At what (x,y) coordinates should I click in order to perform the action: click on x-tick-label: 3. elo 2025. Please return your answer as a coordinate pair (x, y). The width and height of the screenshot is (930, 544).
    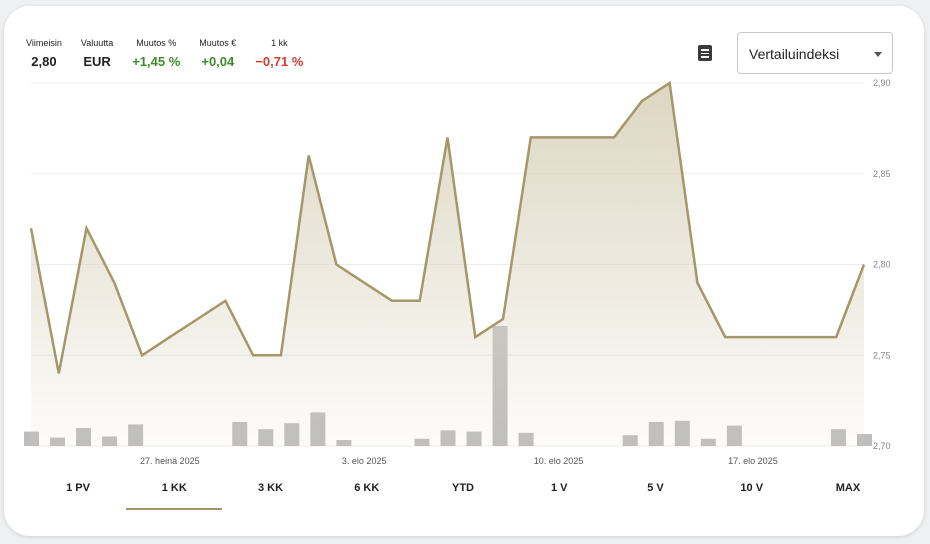
    Looking at the image, I should click on (364, 461).